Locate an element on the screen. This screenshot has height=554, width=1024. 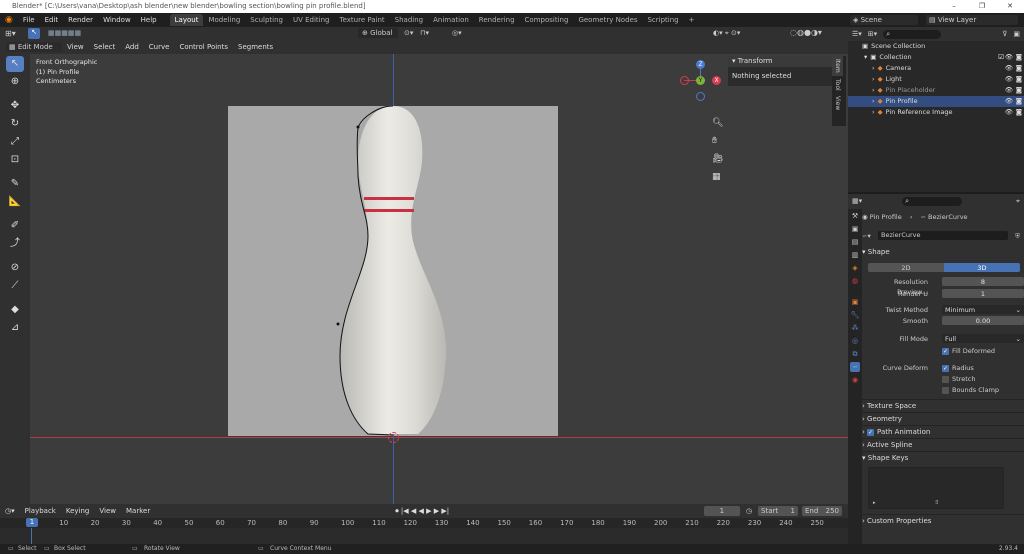
move-tool-icon: ✥ is located at coordinates (15, 106).